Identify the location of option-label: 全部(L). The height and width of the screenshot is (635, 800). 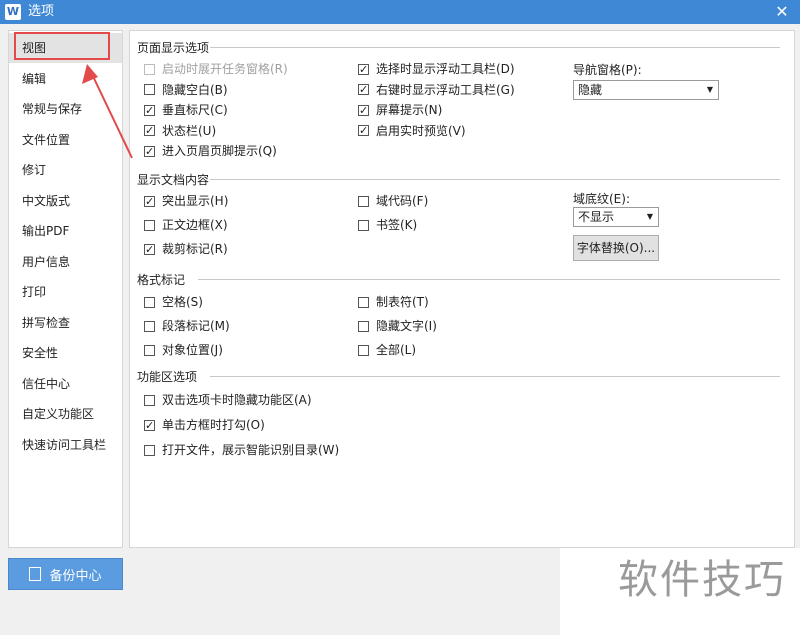
(396, 350).